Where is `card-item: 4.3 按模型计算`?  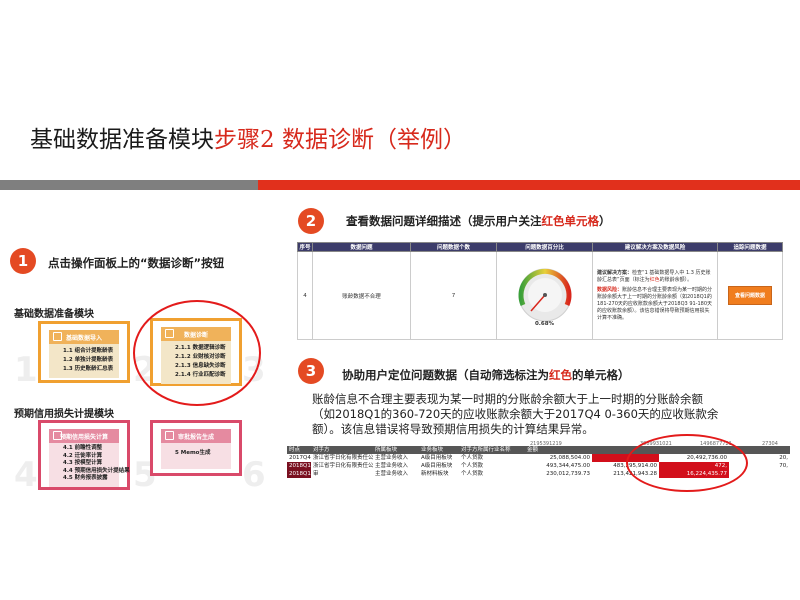
card-item: 4.3 按模型计算 is located at coordinates (88, 464).